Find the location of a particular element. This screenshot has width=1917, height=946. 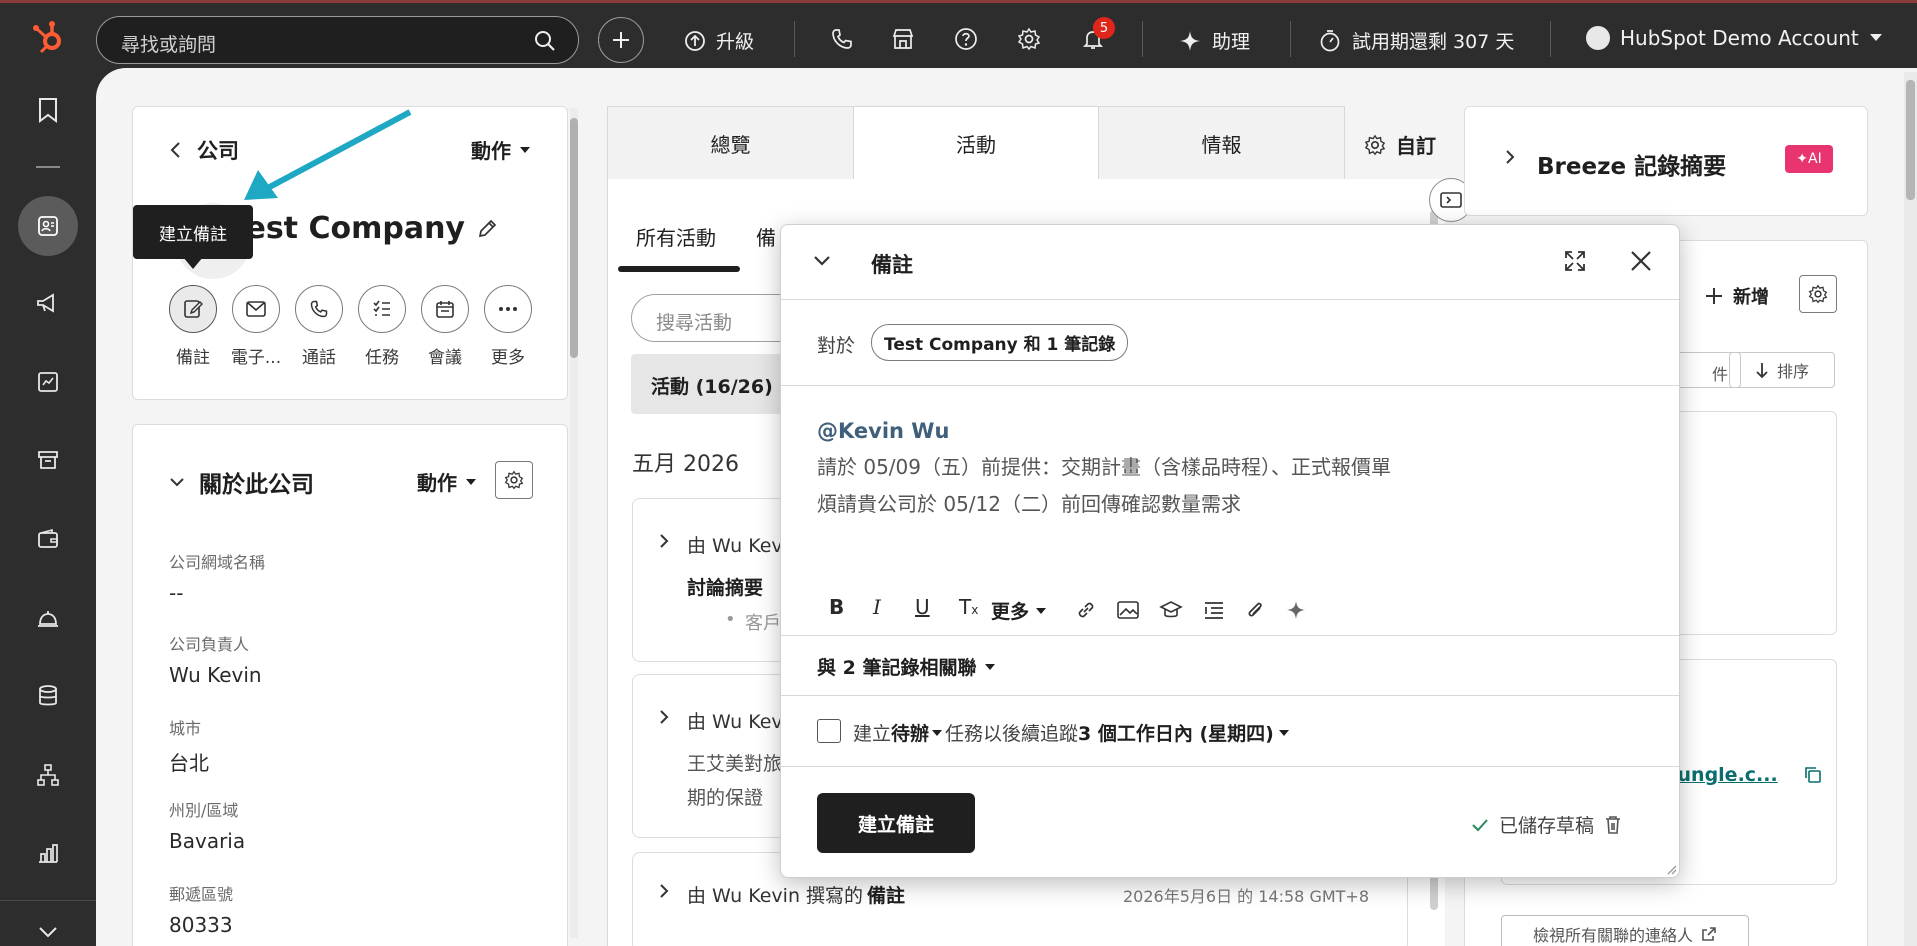

task-type-dropdown: 待辦 is located at coordinates (910, 732).